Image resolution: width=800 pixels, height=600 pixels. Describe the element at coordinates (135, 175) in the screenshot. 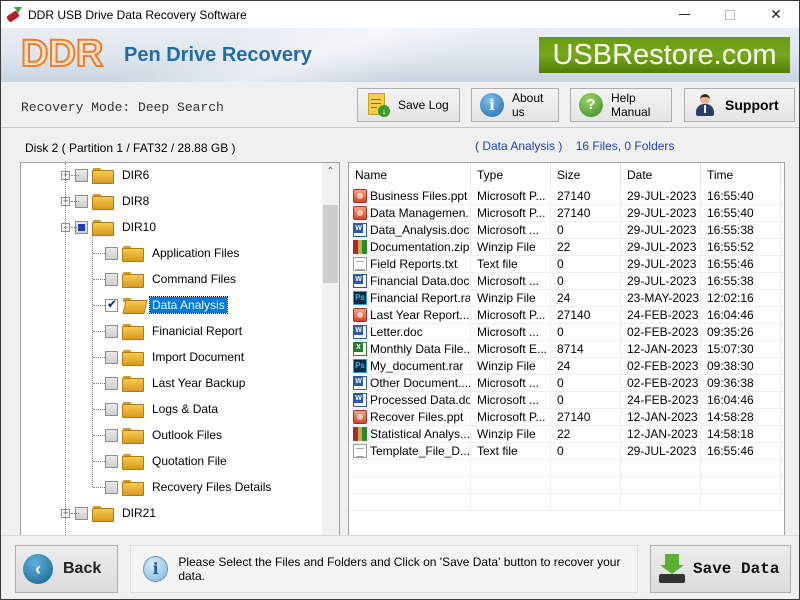

I see `tree-node-label: DIR6` at that location.